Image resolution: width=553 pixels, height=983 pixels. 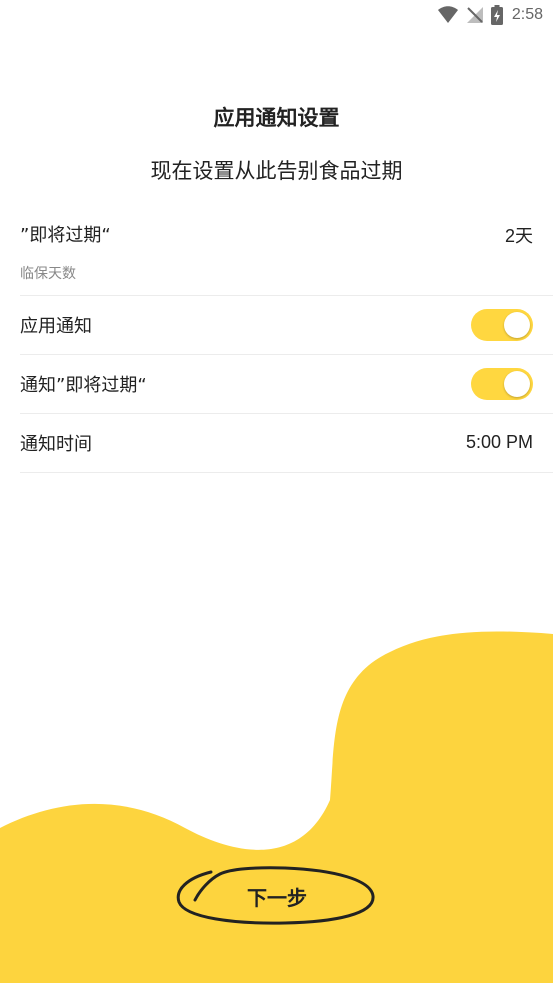 What do you see at coordinates (475, 15) in the screenshot?
I see `no-signal-icon` at bounding box center [475, 15].